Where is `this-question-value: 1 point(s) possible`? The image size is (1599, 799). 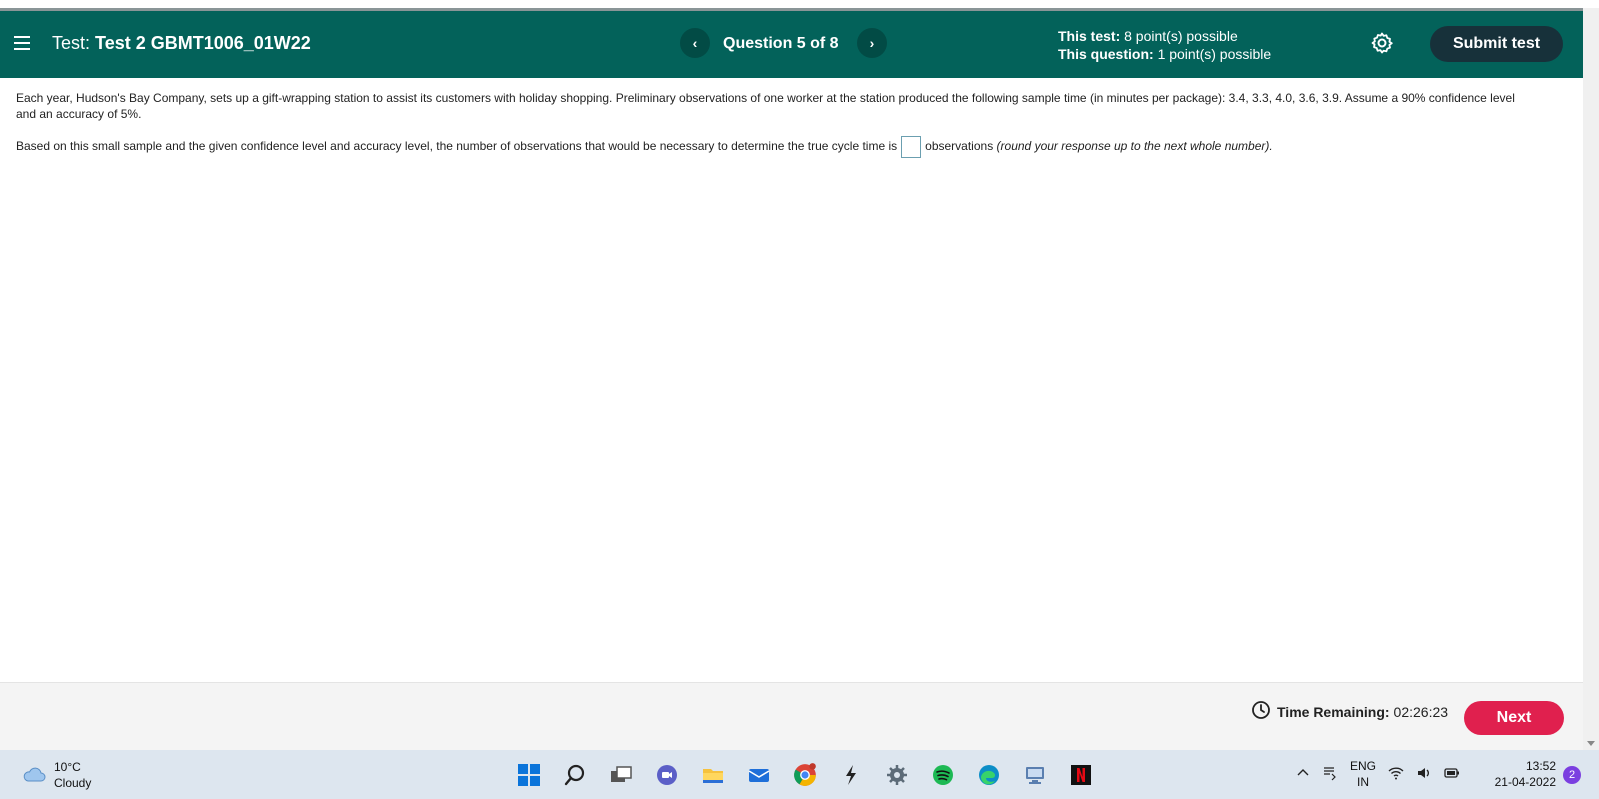 this-question-value: 1 point(s) possible is located at coordinates (1214, 54).